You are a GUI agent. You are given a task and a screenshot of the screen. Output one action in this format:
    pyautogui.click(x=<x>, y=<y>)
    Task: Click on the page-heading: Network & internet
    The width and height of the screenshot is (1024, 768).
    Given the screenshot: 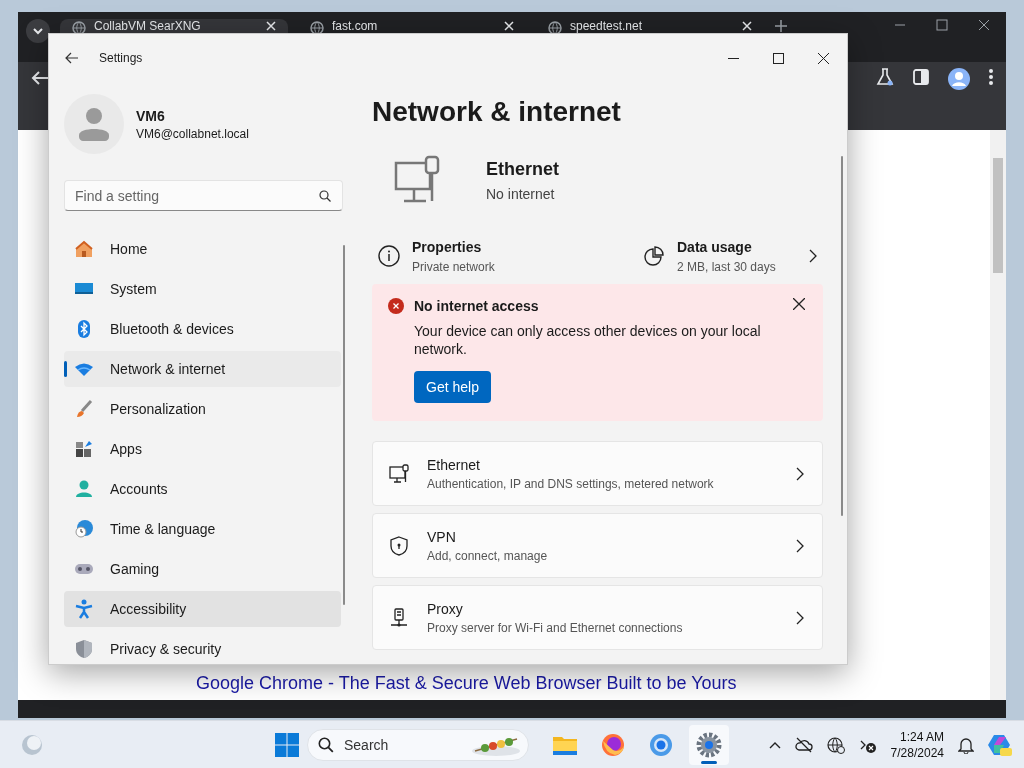 What is the action you would take?
    pyautogui.click(x=497, y=112)
    